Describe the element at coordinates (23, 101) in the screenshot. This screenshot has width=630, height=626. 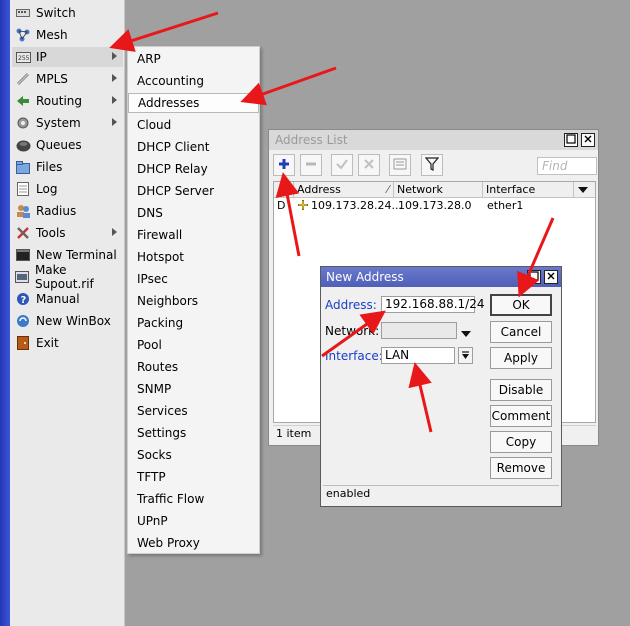
I see `routing-icon` at that location.